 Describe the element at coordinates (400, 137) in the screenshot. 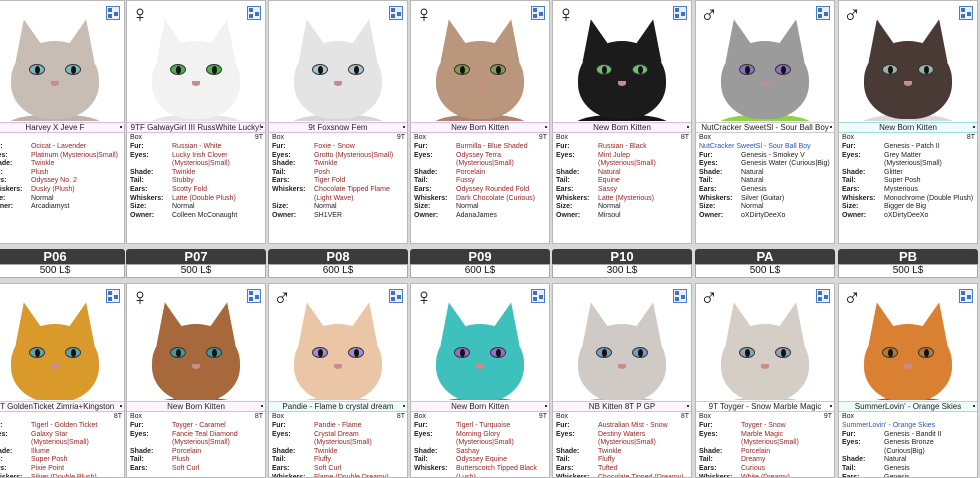

I see `age-label: 9T` at that location.